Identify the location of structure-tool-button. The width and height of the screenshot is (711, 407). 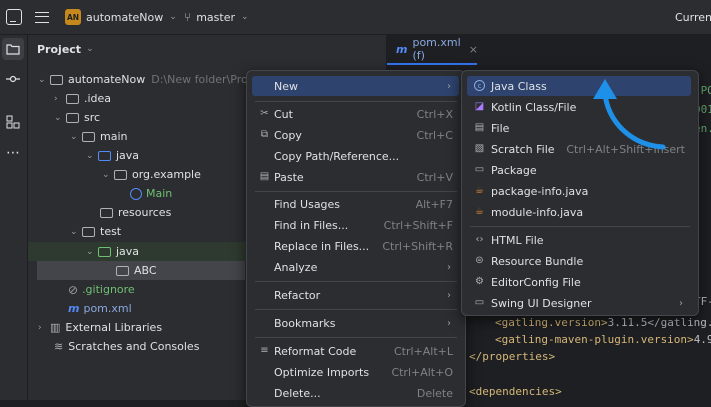
(13, 122).